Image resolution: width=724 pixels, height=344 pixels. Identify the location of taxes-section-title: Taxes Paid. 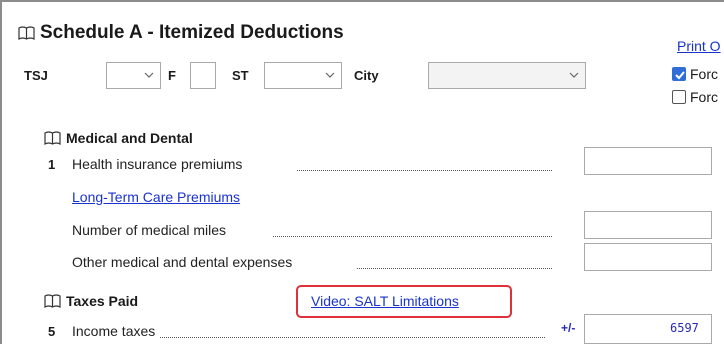
(102, 301).